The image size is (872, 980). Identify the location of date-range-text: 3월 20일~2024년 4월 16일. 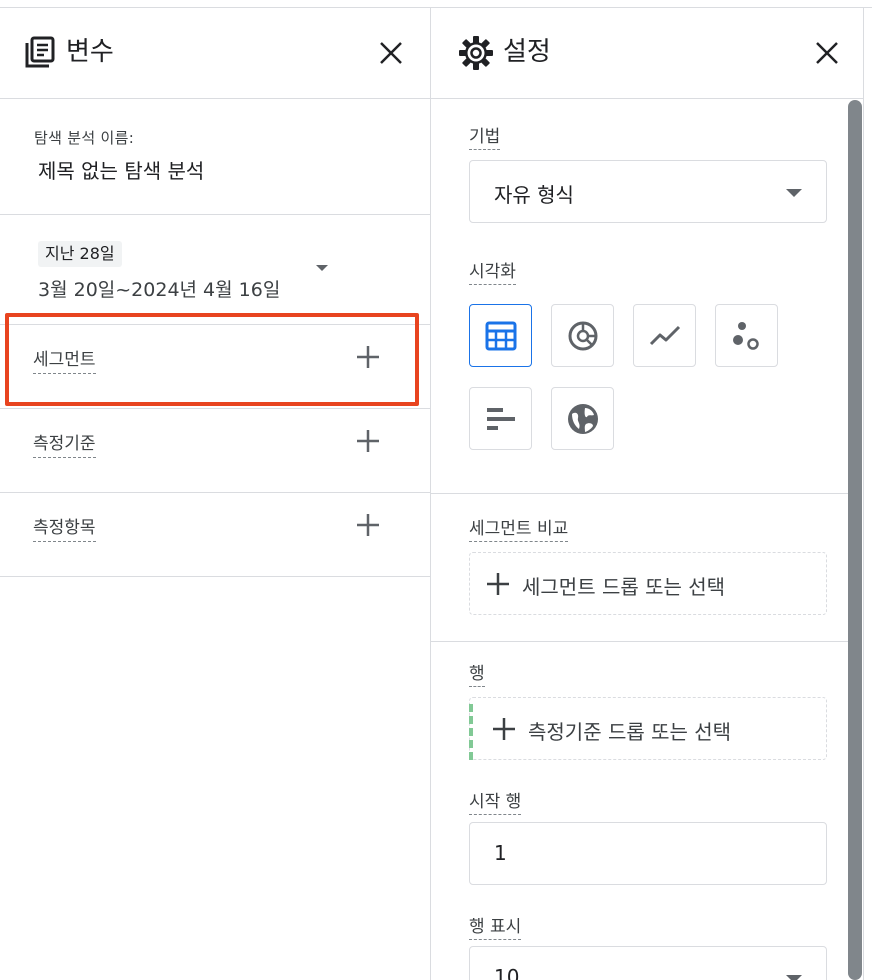
(159, 290).